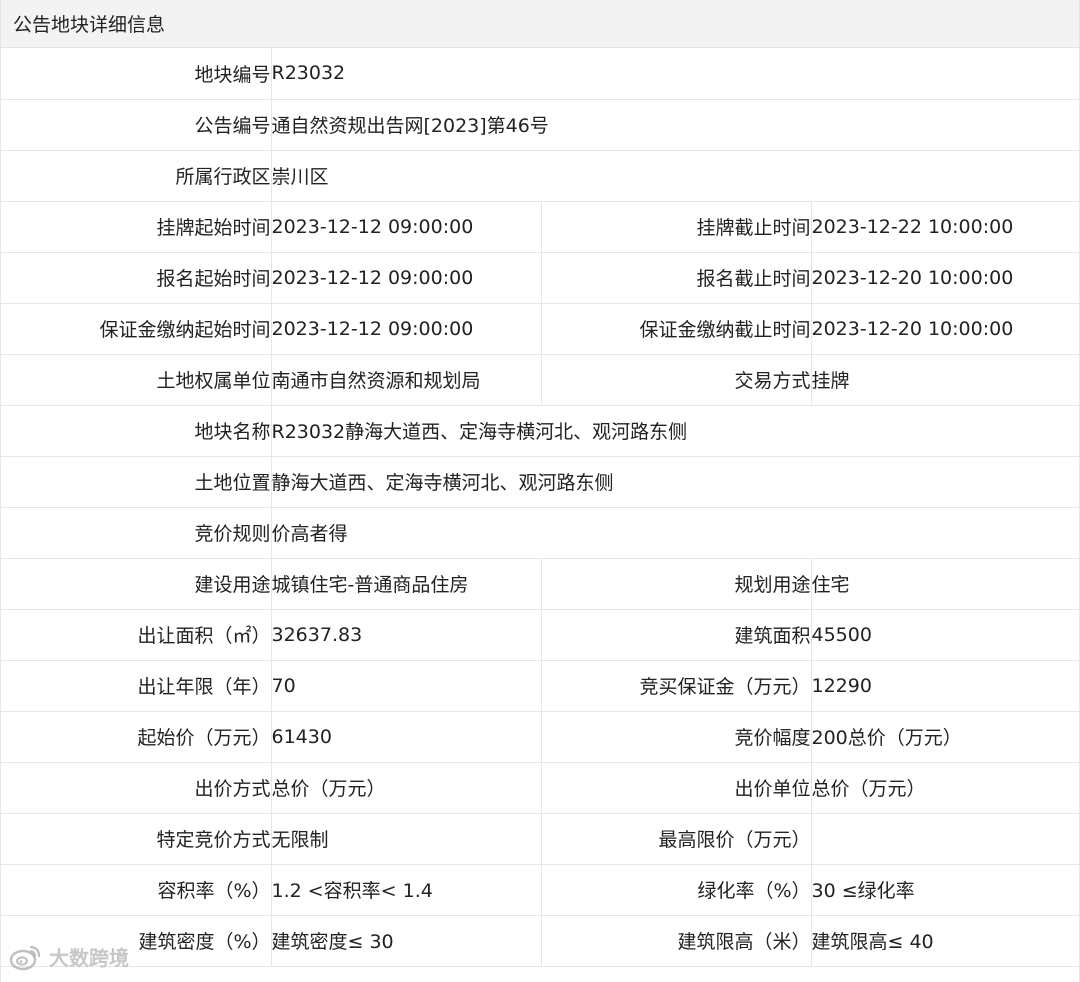 This screenshot has height=982, width=1080. What do you see at coordinates (136, 635) in the screenshot?
I see `field-label: 出让面积（㎡）` at bounding box center [136, 635].